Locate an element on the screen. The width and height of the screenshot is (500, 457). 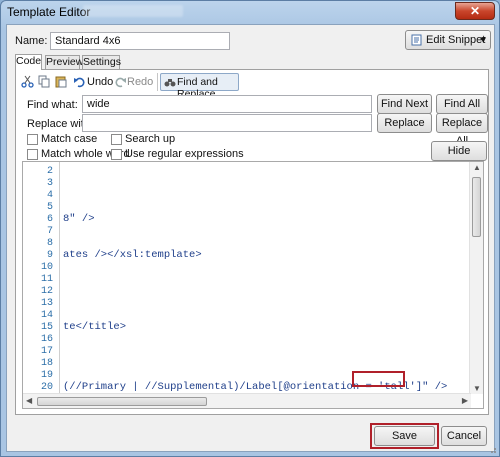
code-line: 8" /> is located at coordinates (79, 219).